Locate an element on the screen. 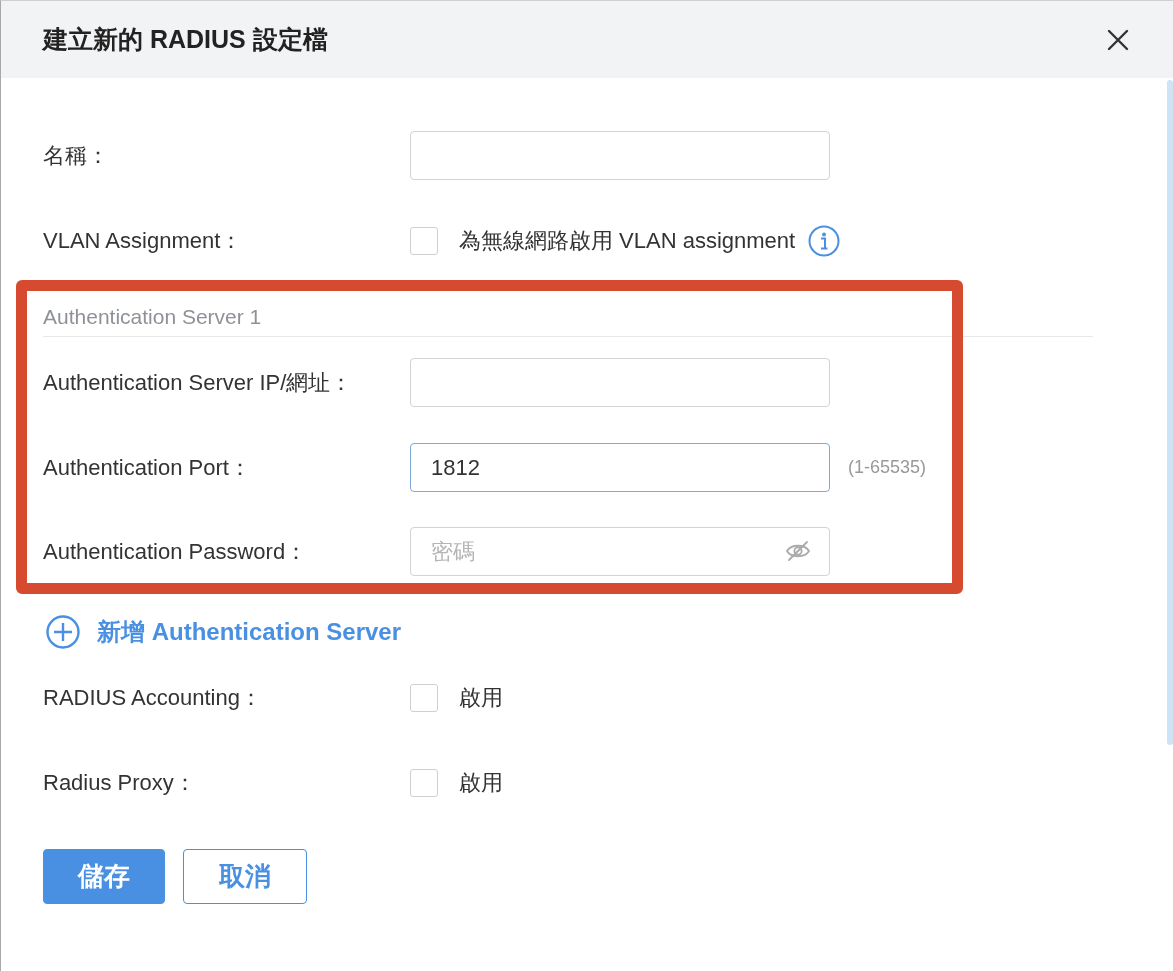 The image size is (1173, 971). checkbox-label: 為無線網路啟用 VLAN assignment is located at coordinates (627, 240).